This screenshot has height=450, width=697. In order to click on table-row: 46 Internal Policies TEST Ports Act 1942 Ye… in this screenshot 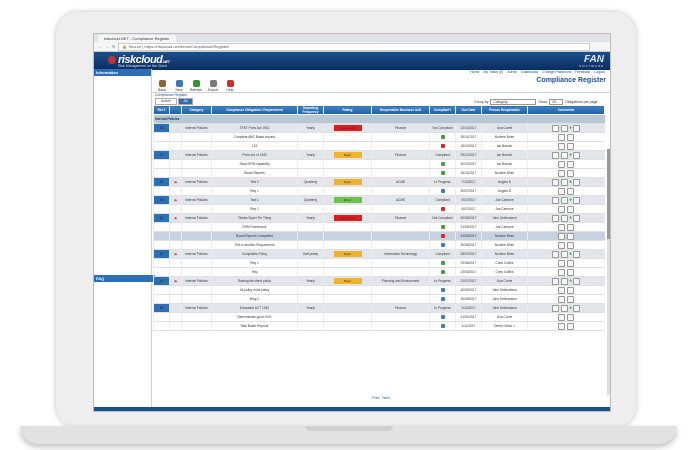, I will do `click(379, 128)`.